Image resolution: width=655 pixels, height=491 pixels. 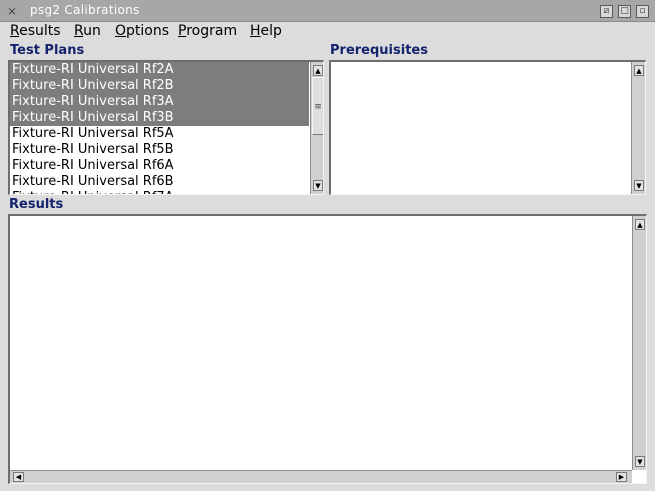 I want to click on scroll-left-icon: ◀, so click(x=18, y=477).